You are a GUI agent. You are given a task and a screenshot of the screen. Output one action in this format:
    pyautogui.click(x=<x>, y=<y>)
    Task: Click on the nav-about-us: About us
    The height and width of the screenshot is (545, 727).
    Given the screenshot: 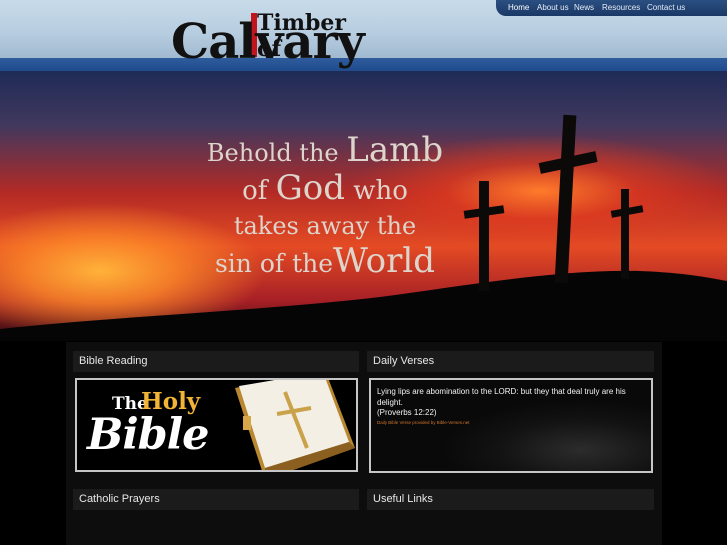 What is the action you would take?
    pyautogui.click(x=553, y=7)
    